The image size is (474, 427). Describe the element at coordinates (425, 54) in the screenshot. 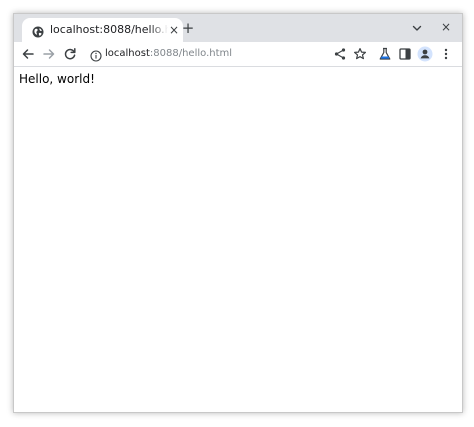

I see `profile-icon` at that location.